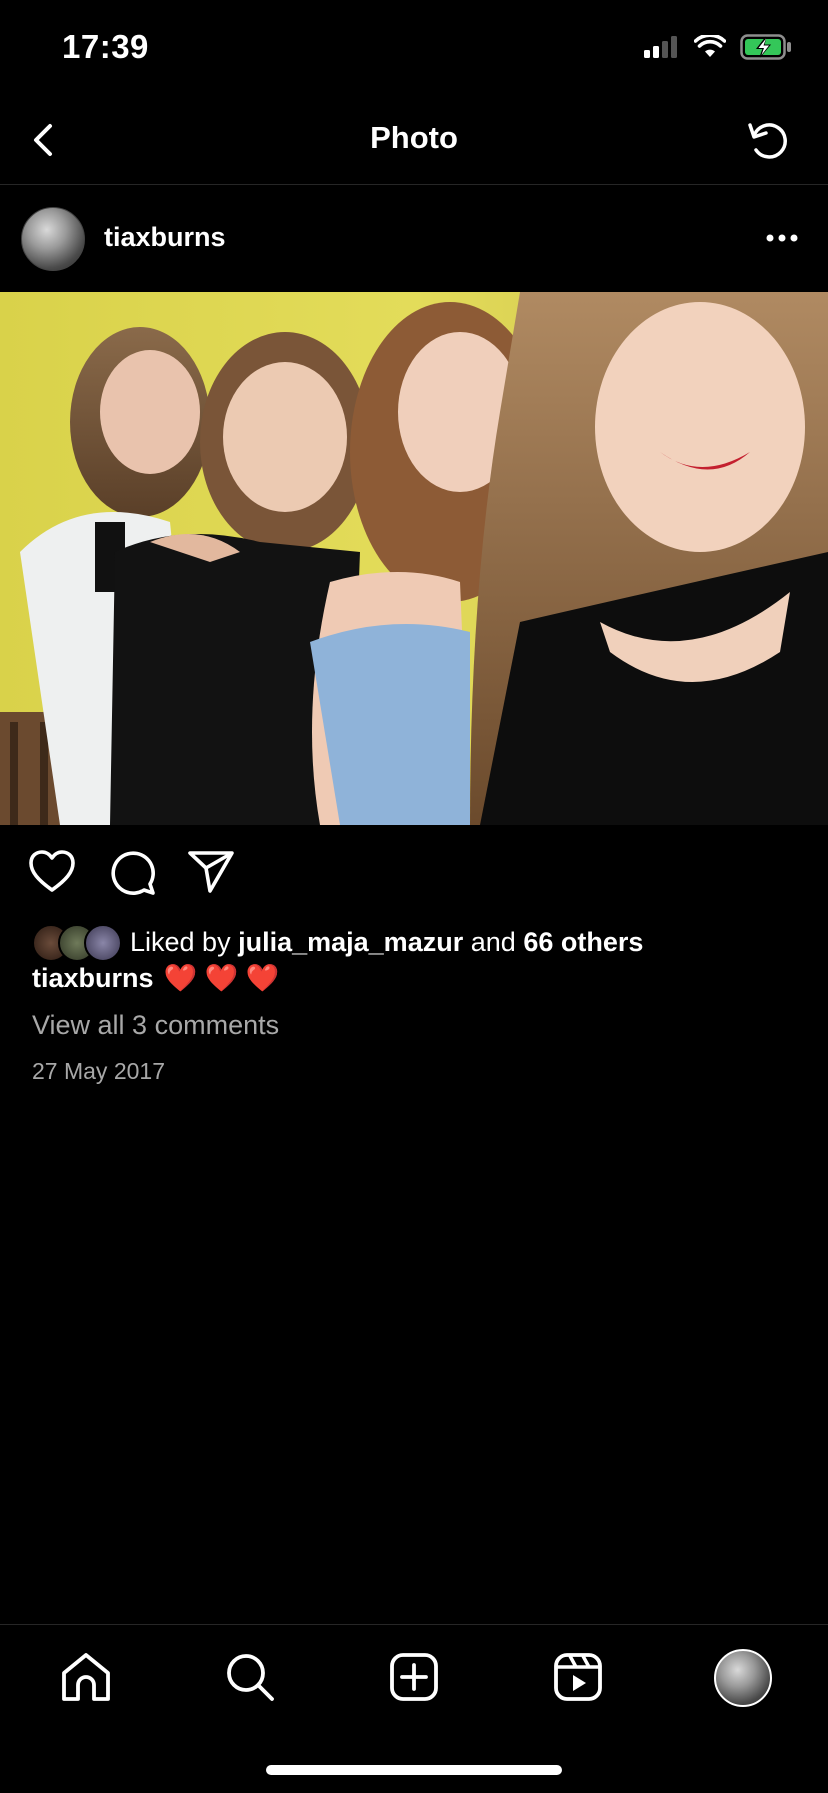  What do you see at coordinates (743, 1678) in the screenshot?
I see `profile-tab-avatar` at bounding box center [743, 1678].